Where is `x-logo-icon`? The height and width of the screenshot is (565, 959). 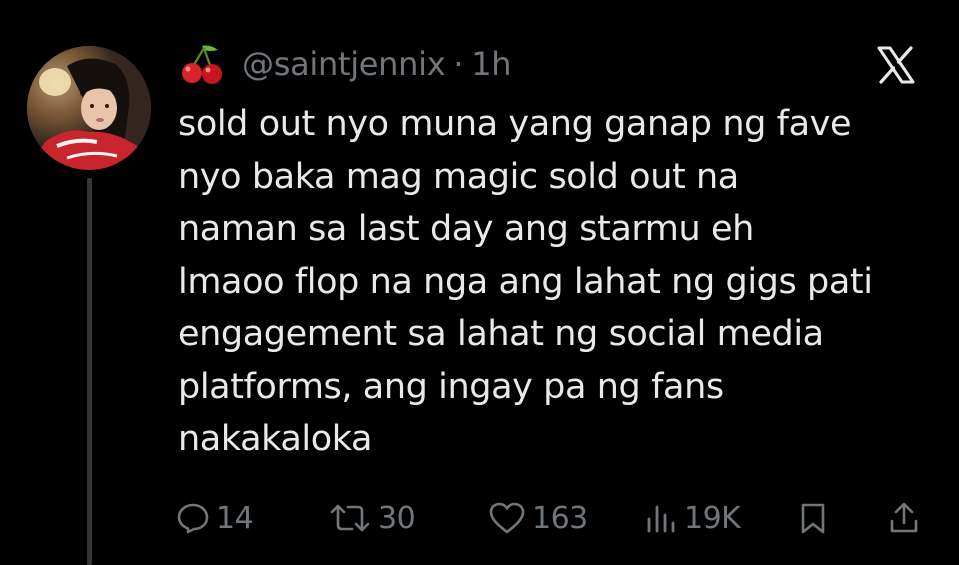 x-logo-icon is located at coordinates (896, 65).